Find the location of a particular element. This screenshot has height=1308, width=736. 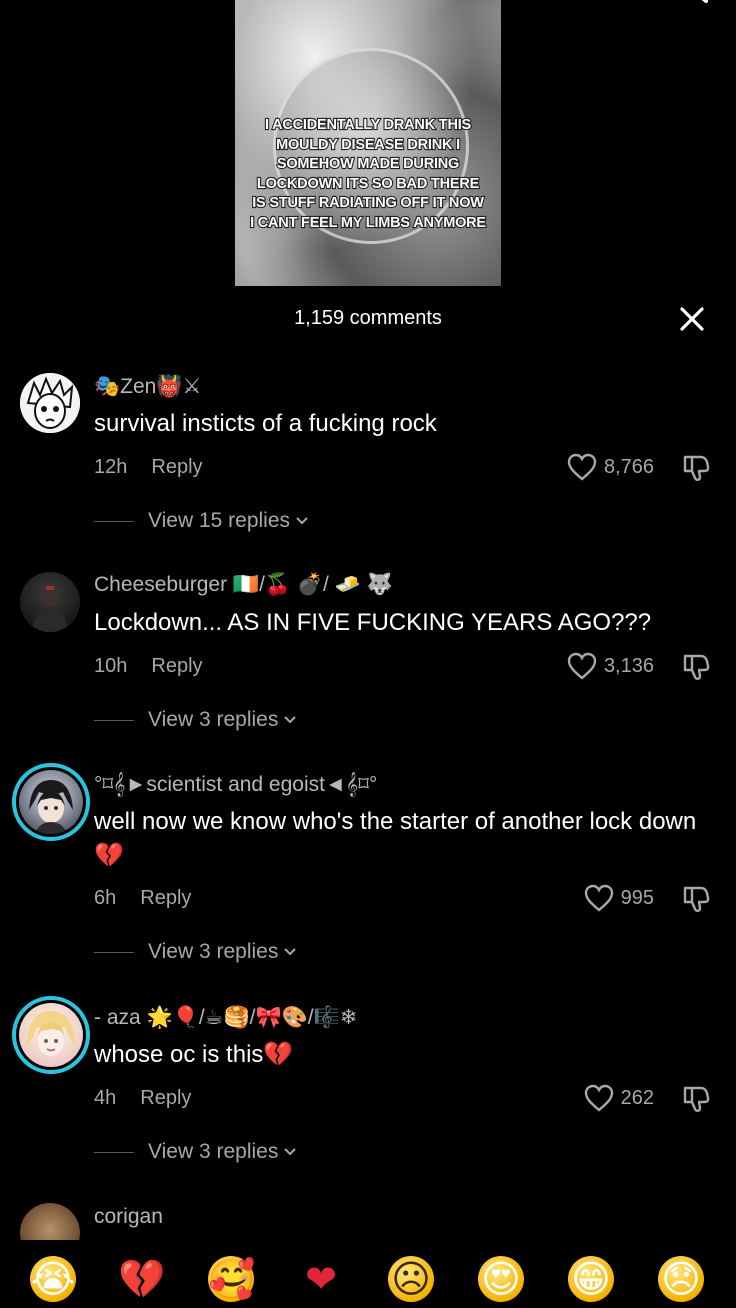

like-button: 3,136 is located at coordinates (610, 666).